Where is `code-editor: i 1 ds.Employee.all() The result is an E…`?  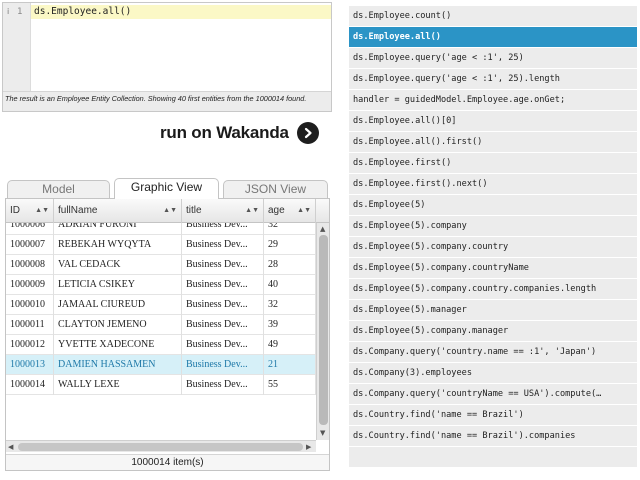
code-editor: i 1 ds.Employee.all() The result is an E… is located at coordinates (167, 57).